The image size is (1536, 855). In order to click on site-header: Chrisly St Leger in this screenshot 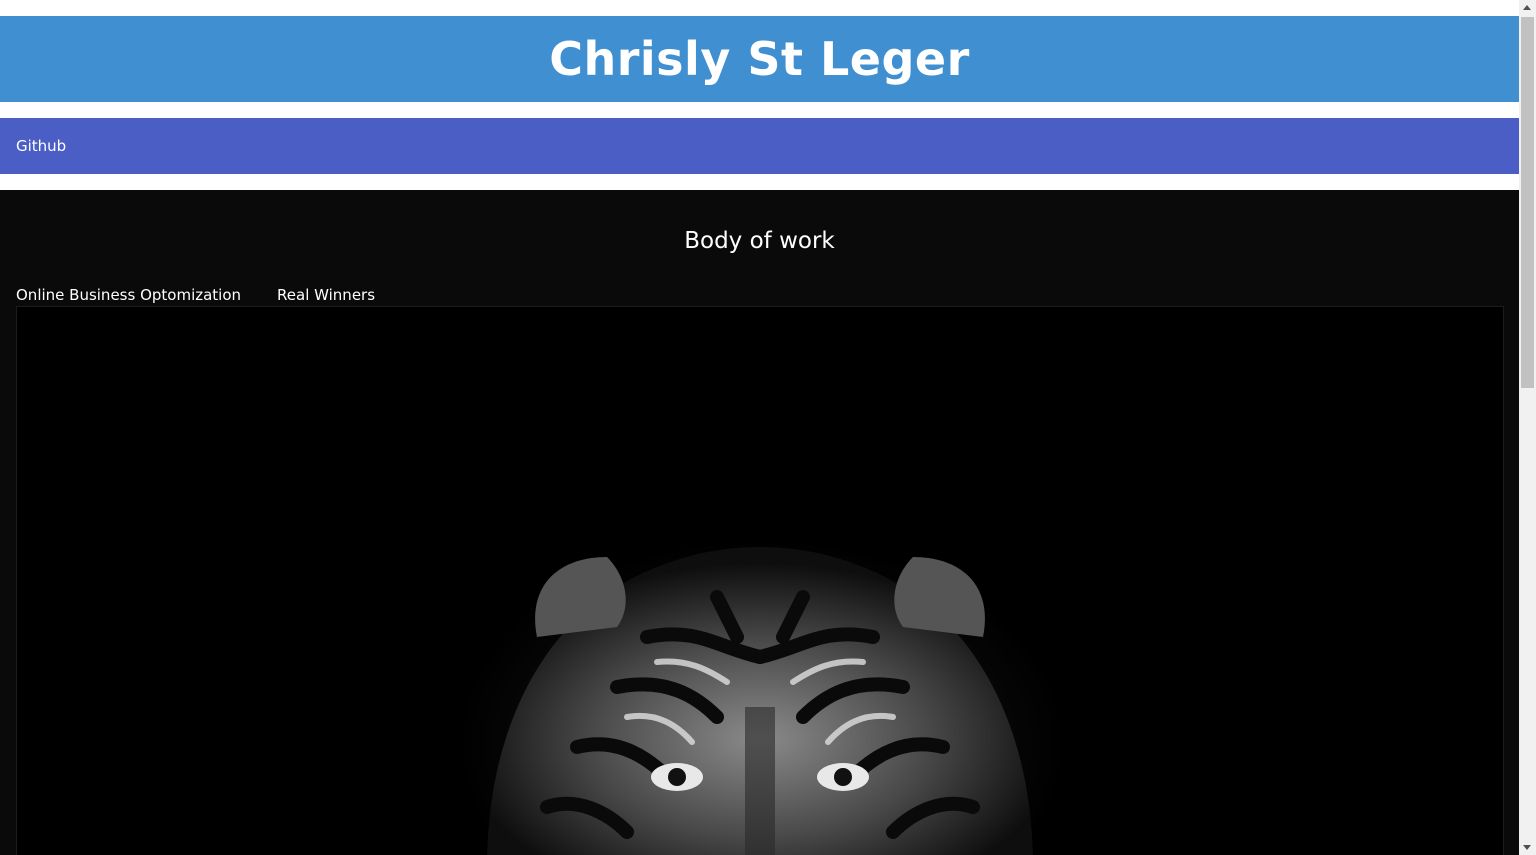, I will do `click(759, 59)`.